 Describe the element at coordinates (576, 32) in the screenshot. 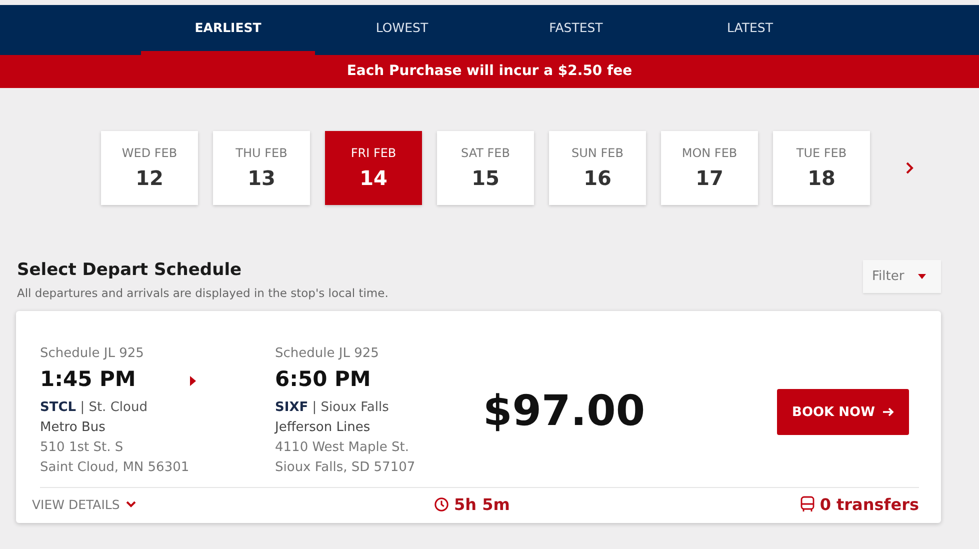

I see `sort-tab: FASTEST` at that location.